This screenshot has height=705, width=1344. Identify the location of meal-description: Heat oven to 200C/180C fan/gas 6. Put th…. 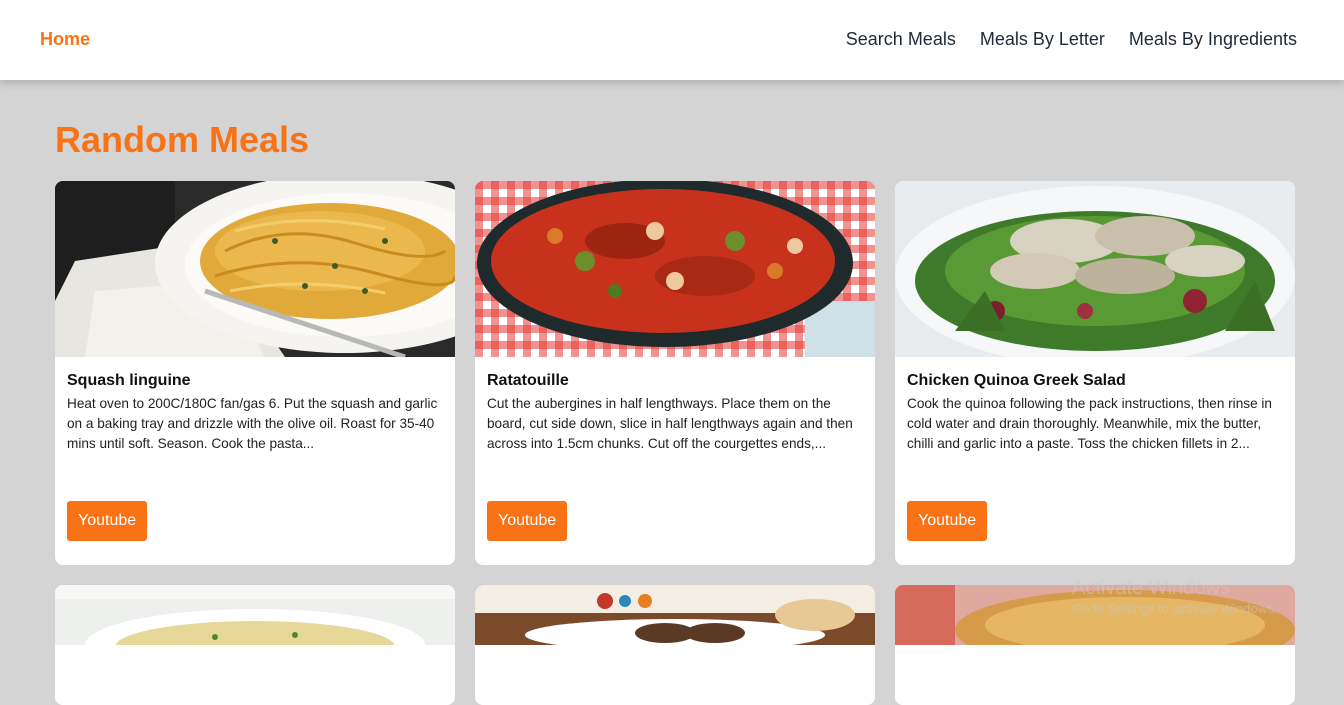
(252, 423).